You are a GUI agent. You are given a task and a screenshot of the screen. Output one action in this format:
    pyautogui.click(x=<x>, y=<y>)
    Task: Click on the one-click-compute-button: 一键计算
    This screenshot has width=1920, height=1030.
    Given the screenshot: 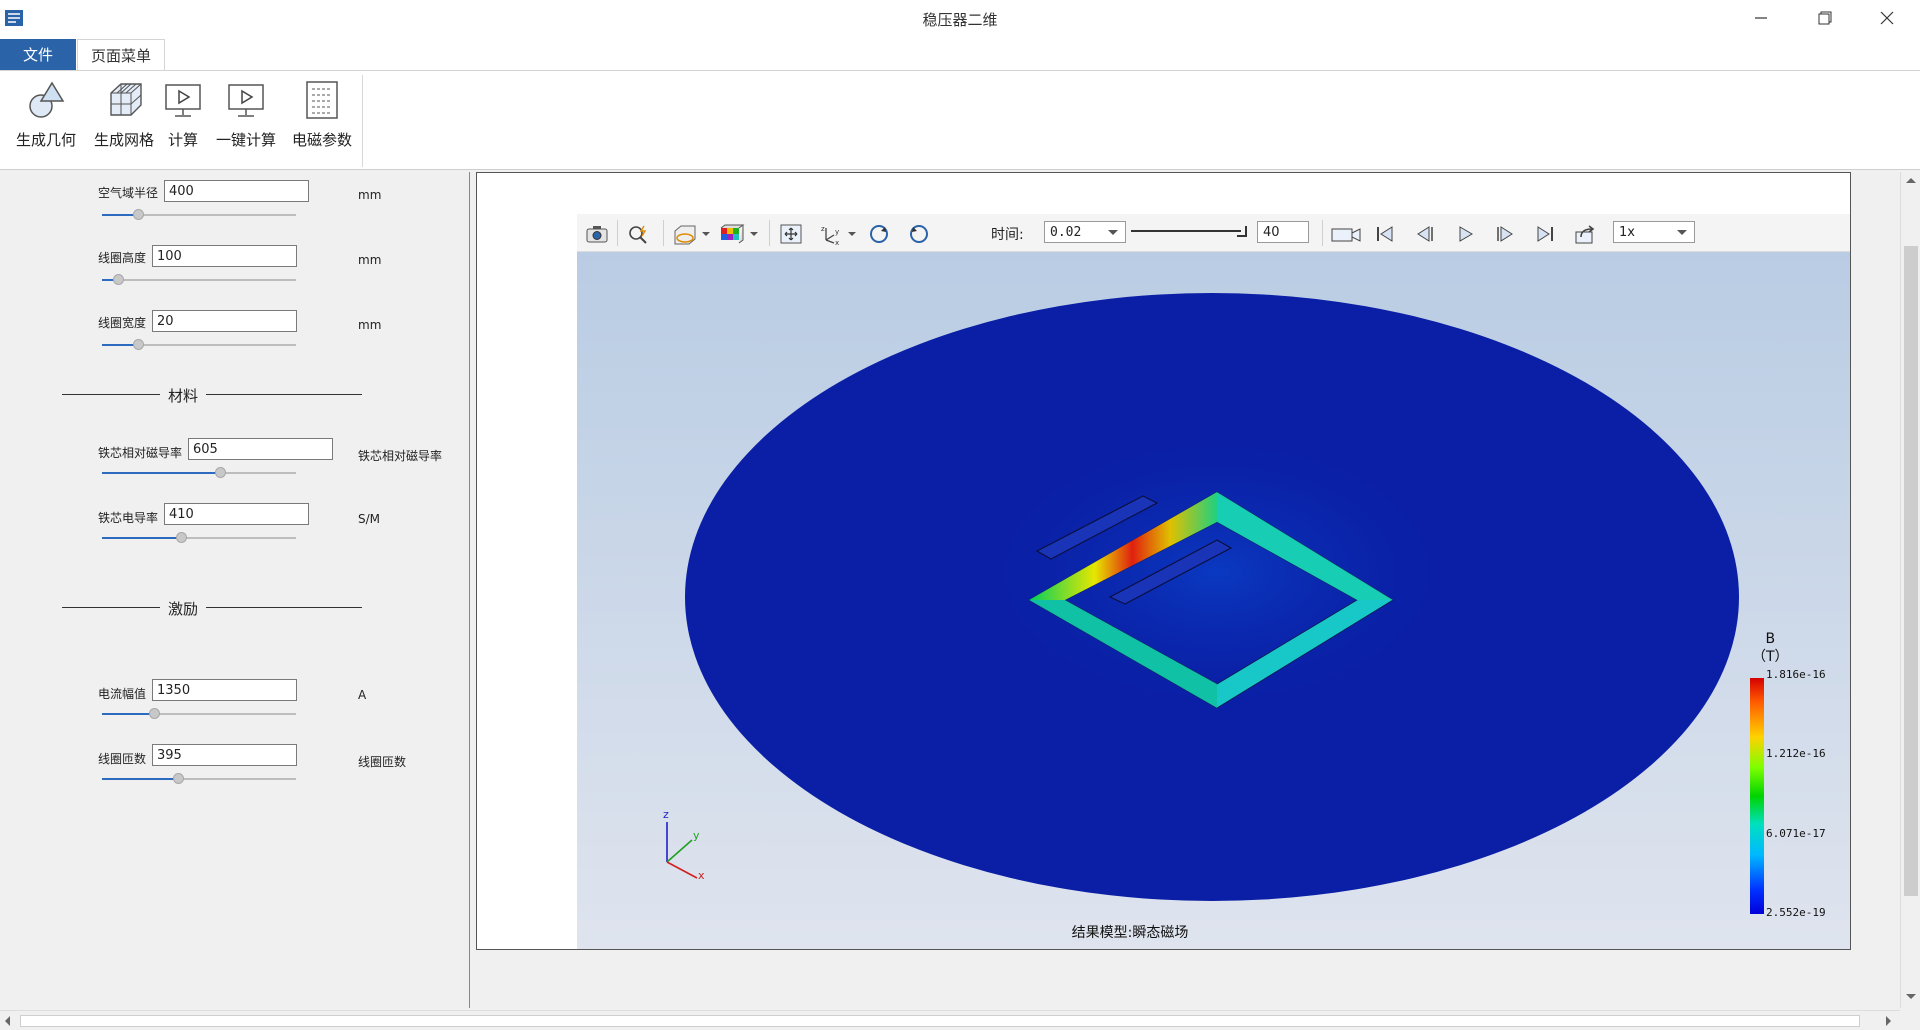 What is the action you would take?
    pyautogui.click(x=246, y=119)
    